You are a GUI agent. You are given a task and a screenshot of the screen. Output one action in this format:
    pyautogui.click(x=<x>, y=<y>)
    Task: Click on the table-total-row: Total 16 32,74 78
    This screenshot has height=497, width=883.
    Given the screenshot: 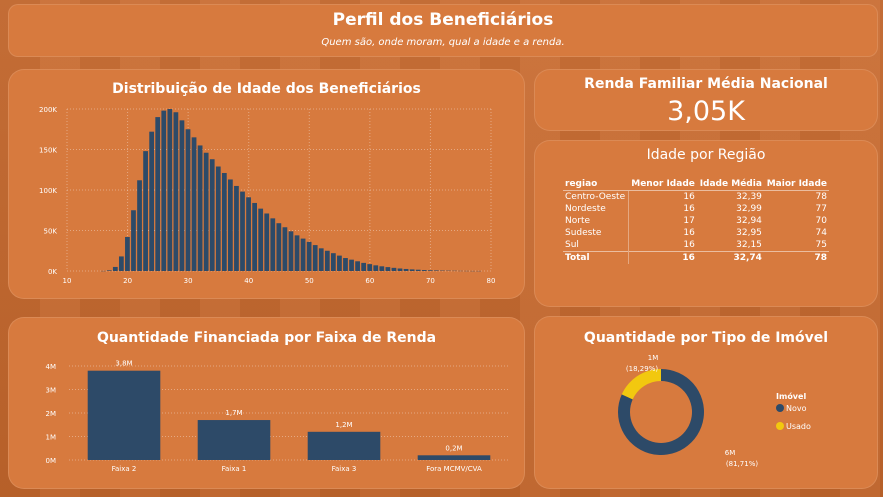 What is the action you would take?
    pyautogui.click(x=696, y=257)
    